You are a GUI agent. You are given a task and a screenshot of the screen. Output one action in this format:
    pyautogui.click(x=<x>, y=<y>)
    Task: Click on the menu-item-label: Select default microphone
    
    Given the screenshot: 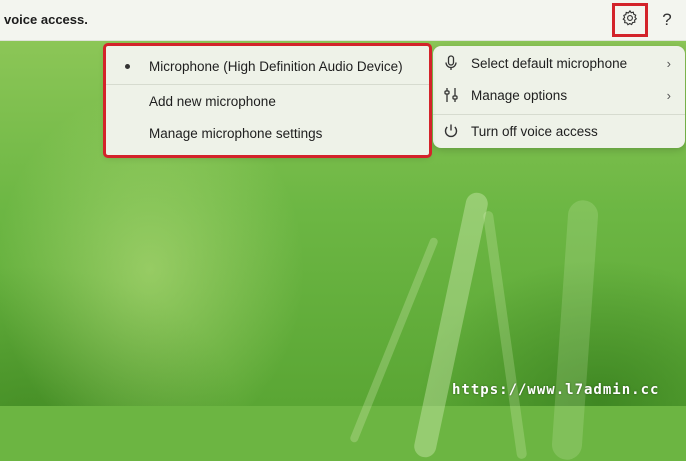 What is the action you would take?
    pyautogui.click(x=549, y=63)
    